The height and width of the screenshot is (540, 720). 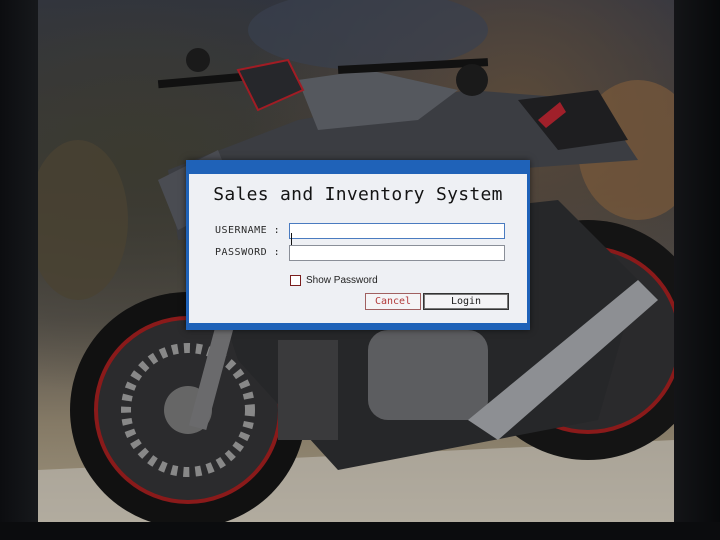 I want to click on show-password-label: Show Password, so click(x=342, y=280).